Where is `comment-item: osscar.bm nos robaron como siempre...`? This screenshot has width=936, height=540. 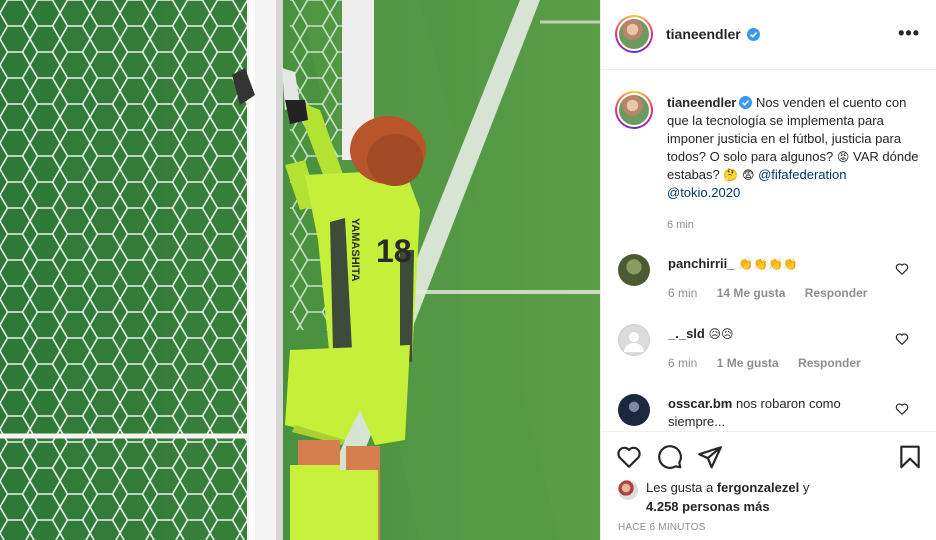
comment-item: osscar.bm nos robaron como siempre... is located at coordinates (768, 412).